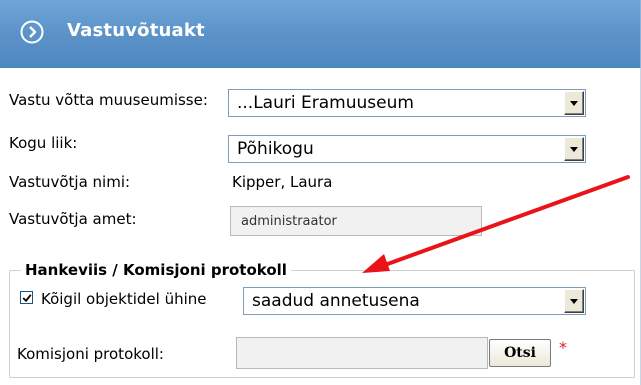 The width and height of the screenshot is (641, 385). I want to click on annotation-arrow-icon, so click(496, 224).